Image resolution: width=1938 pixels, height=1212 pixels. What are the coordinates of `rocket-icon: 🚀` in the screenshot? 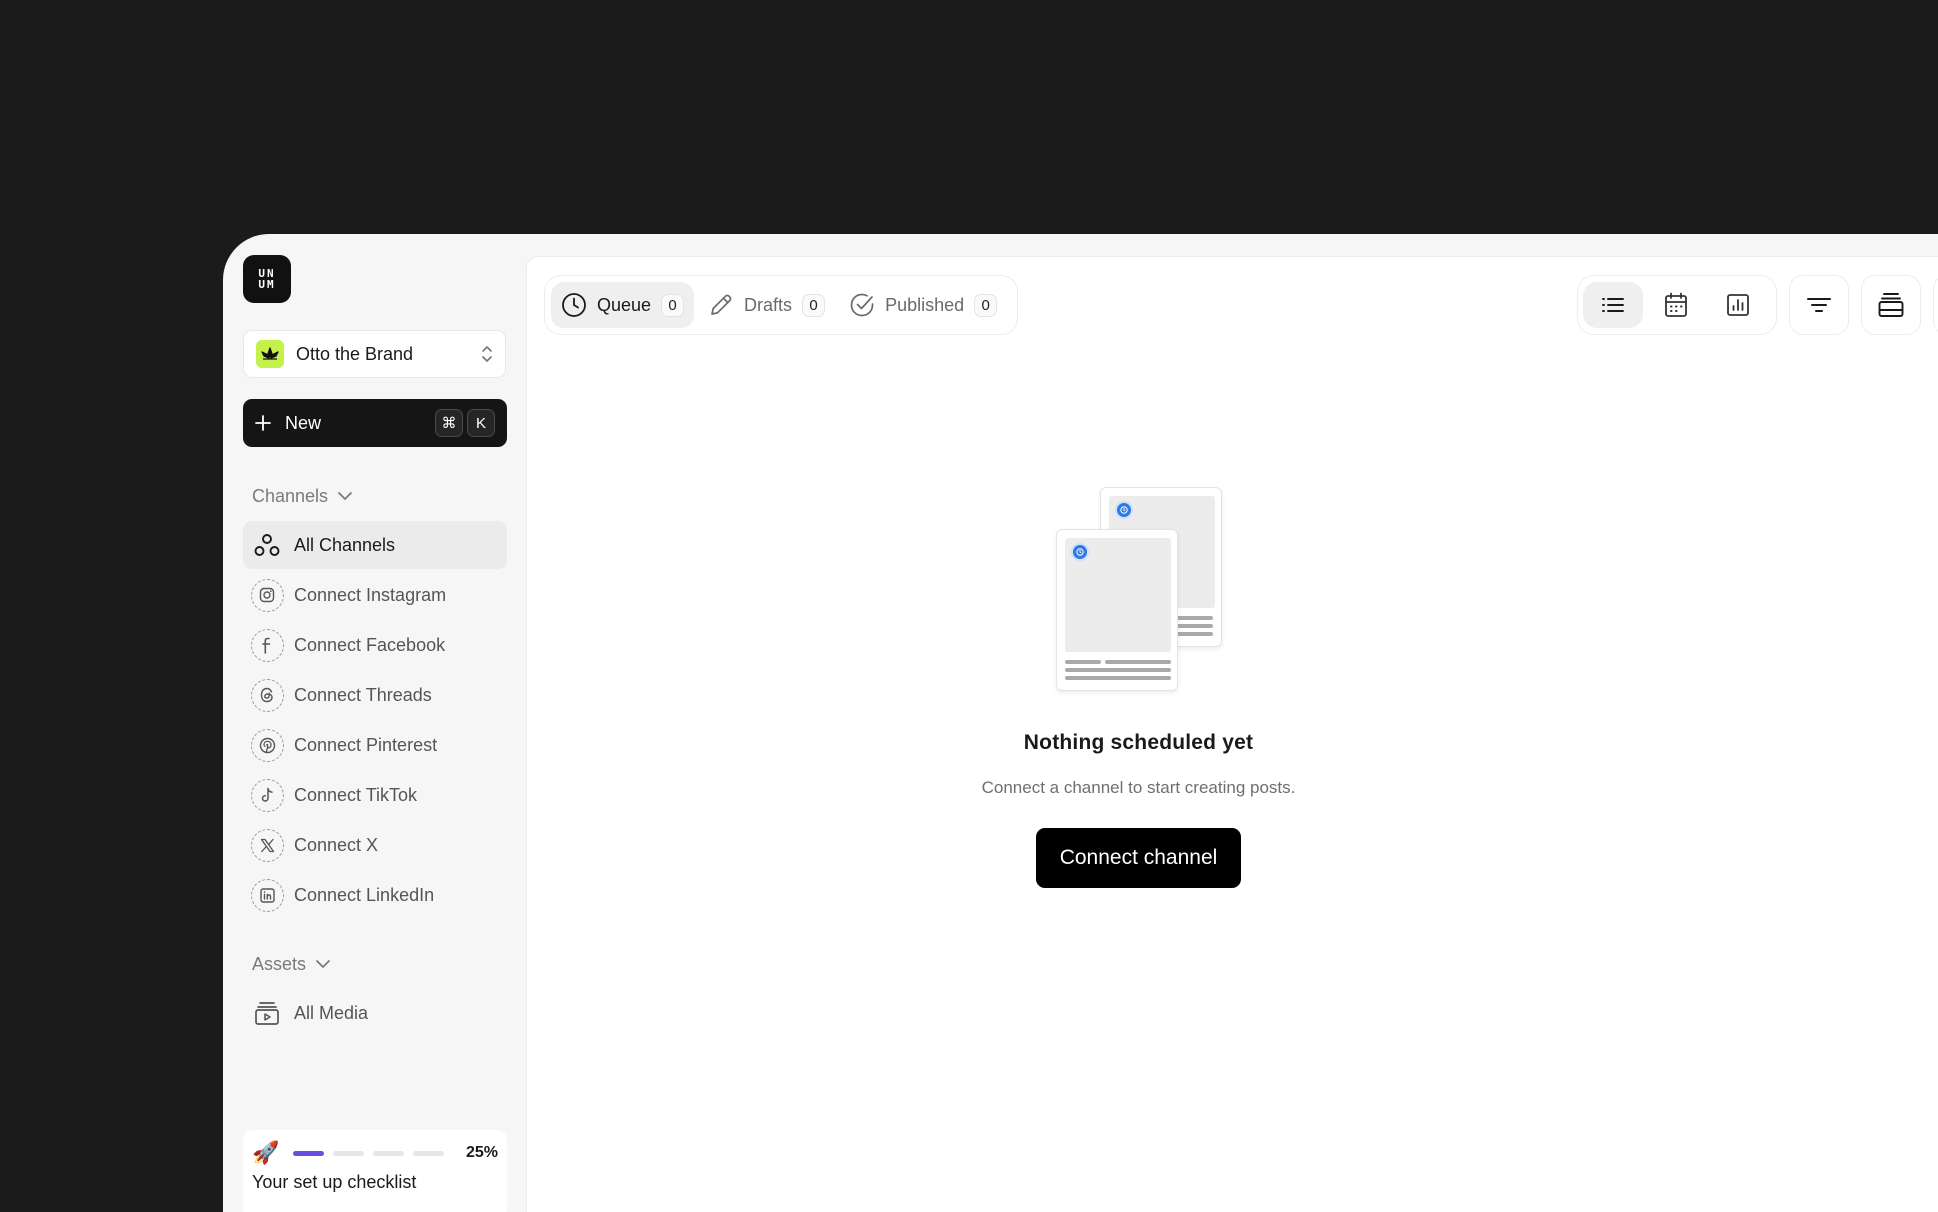 It's located at (266, 1152).